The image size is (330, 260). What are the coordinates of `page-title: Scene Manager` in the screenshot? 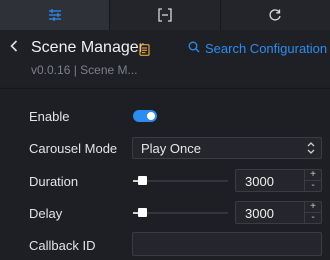 It's located at (87, 47).